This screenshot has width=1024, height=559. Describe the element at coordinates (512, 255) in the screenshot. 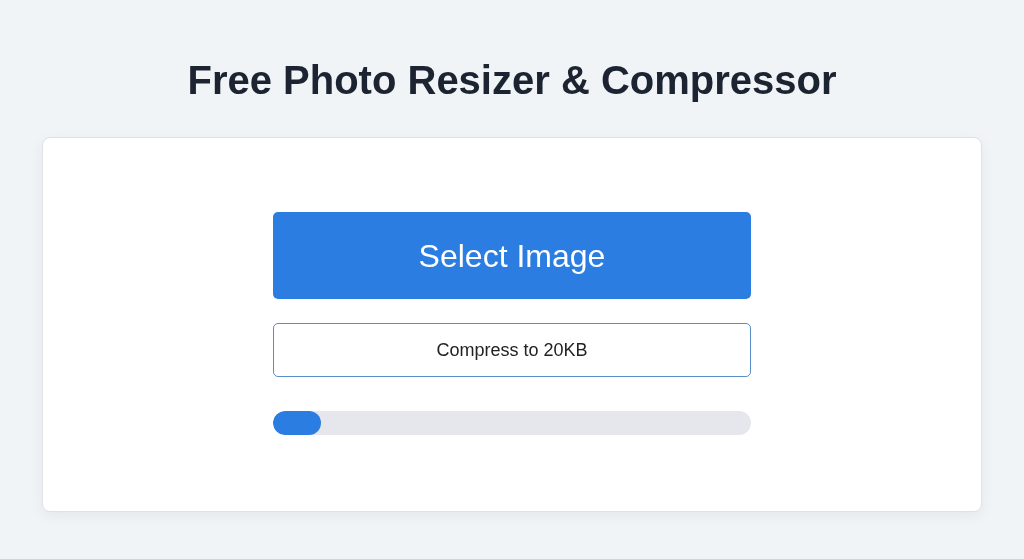

I see `select-image-button: Select Image` at that location.